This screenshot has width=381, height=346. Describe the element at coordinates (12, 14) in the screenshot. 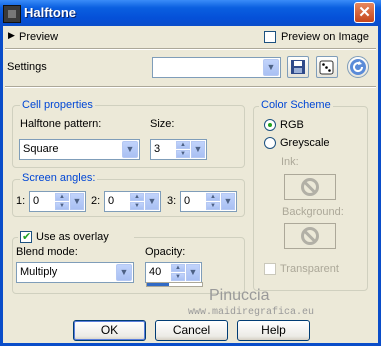

I see `app-icon` at that location.